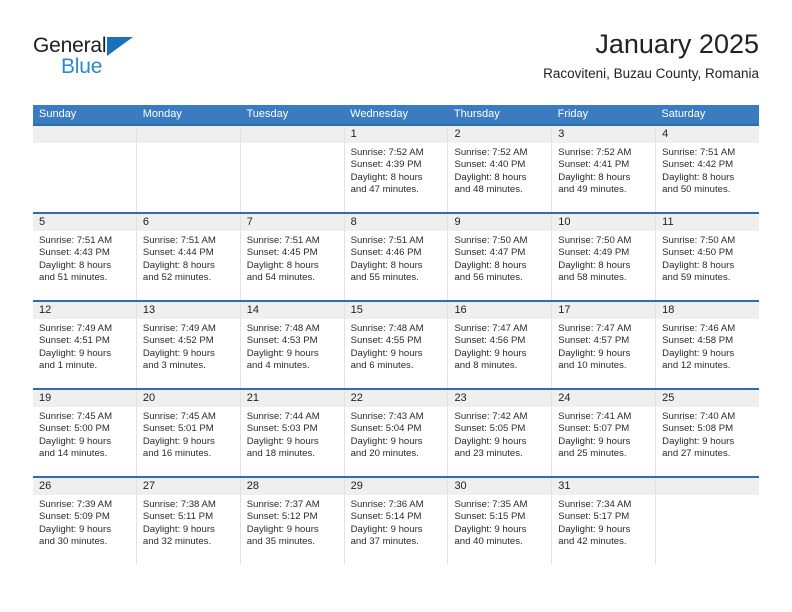  What do you see at coordinates (386, 517) in the screenshot?
I see `sunset-text: Sunset: 5:14 PM` at bounding box center [386, 517].